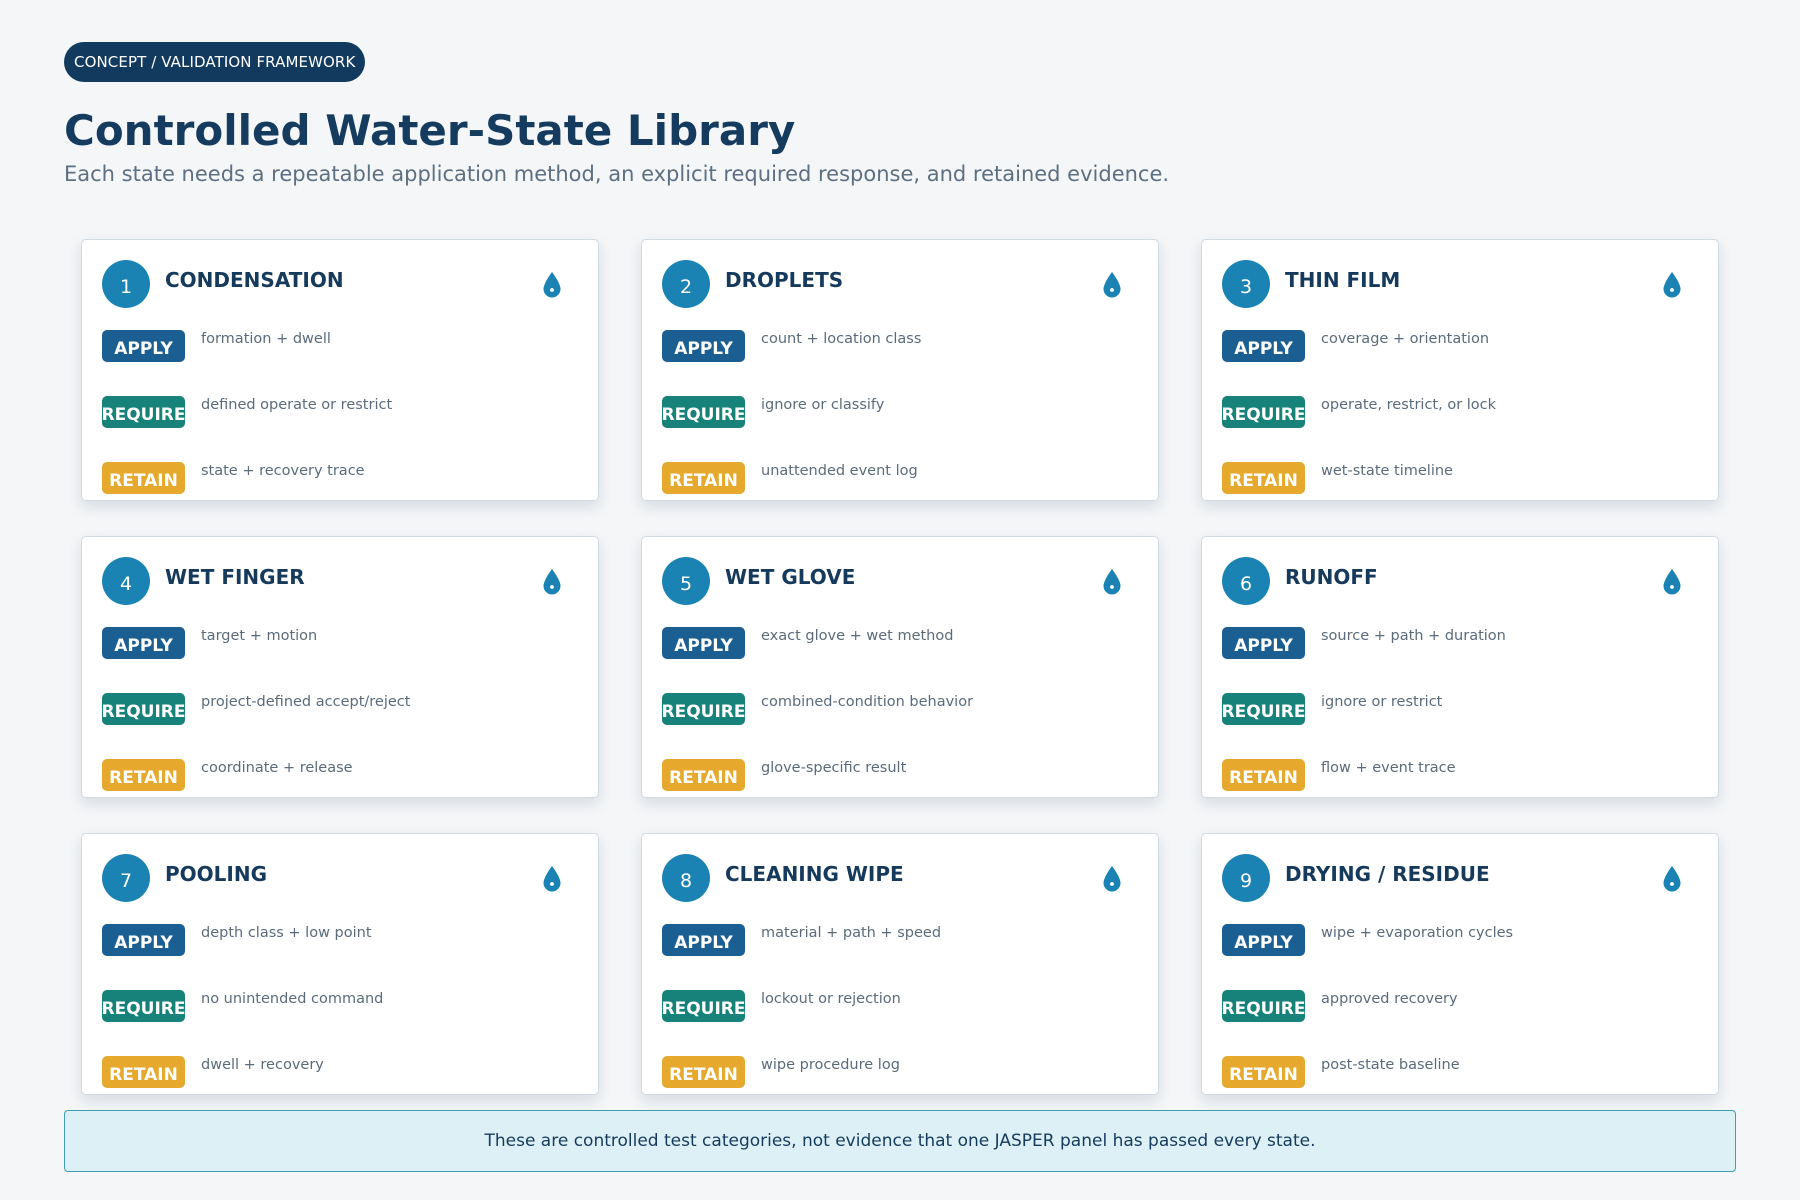 This screenshot has width=1800, height=1200. I want to click on retain-row: RETAIN dwell + recovery, so click(213, 1072).